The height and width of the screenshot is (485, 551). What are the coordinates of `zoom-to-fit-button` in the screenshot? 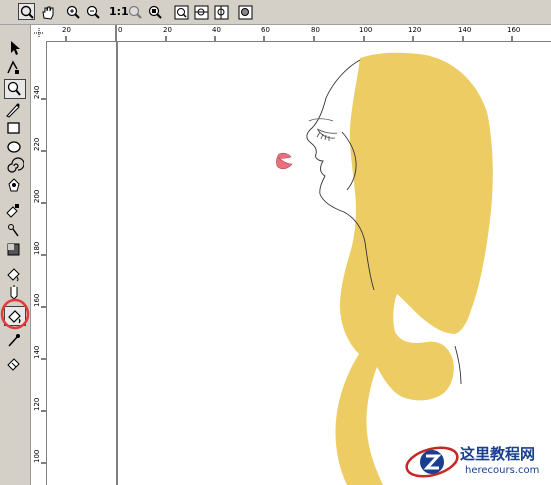 It's located at (244, 11).